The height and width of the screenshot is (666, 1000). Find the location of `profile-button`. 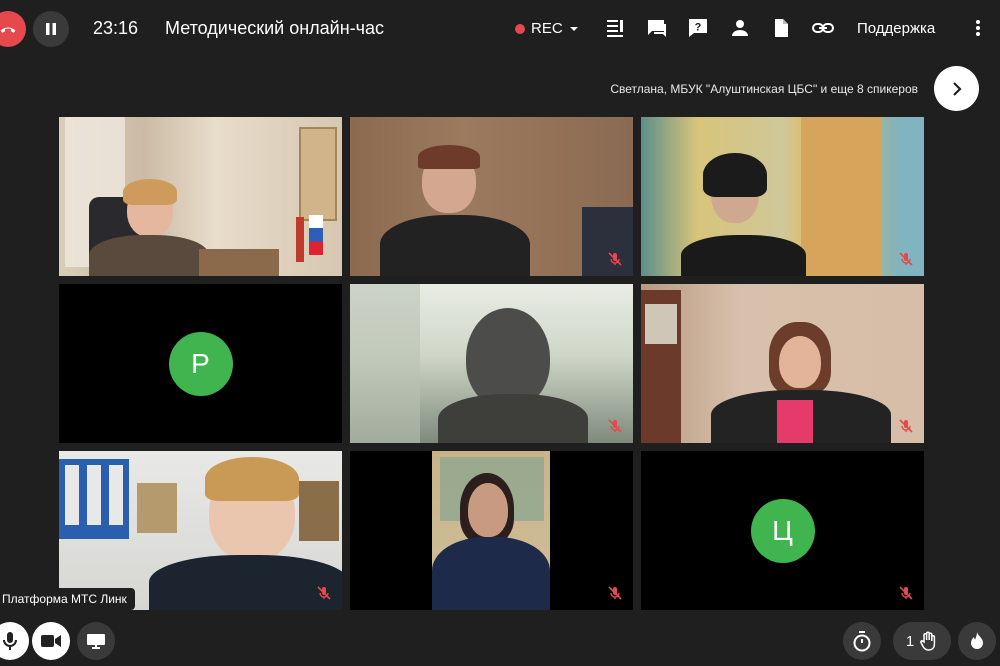

profile-button is located at coordinates (740, 28).